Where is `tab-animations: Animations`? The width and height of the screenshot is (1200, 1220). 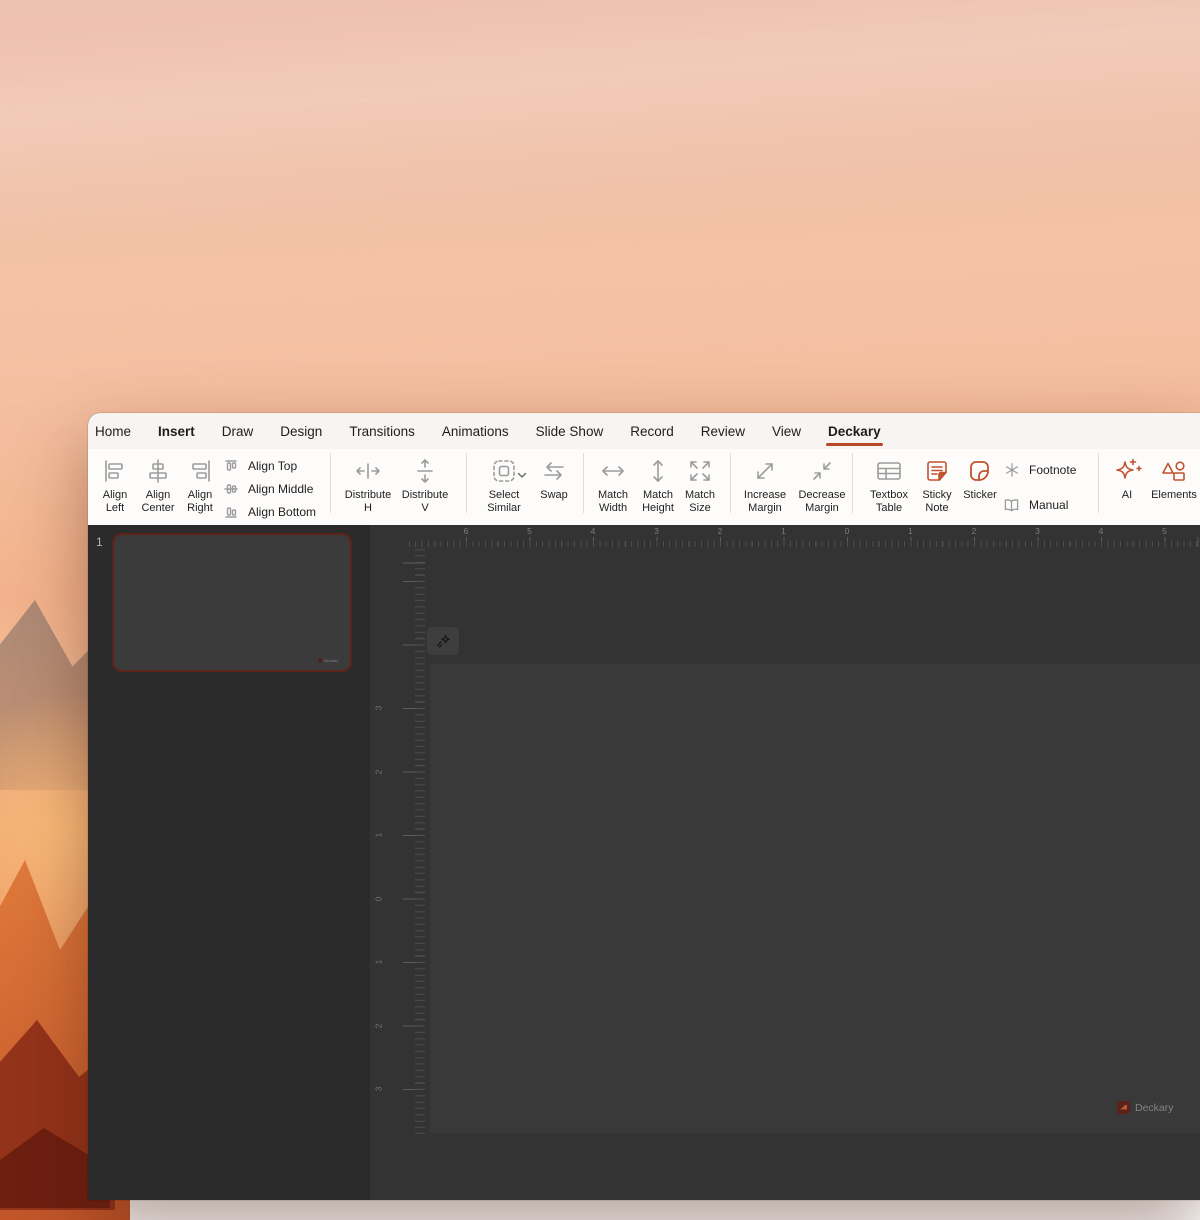
tab-animations: Animations is located at coordinates (475, 431).